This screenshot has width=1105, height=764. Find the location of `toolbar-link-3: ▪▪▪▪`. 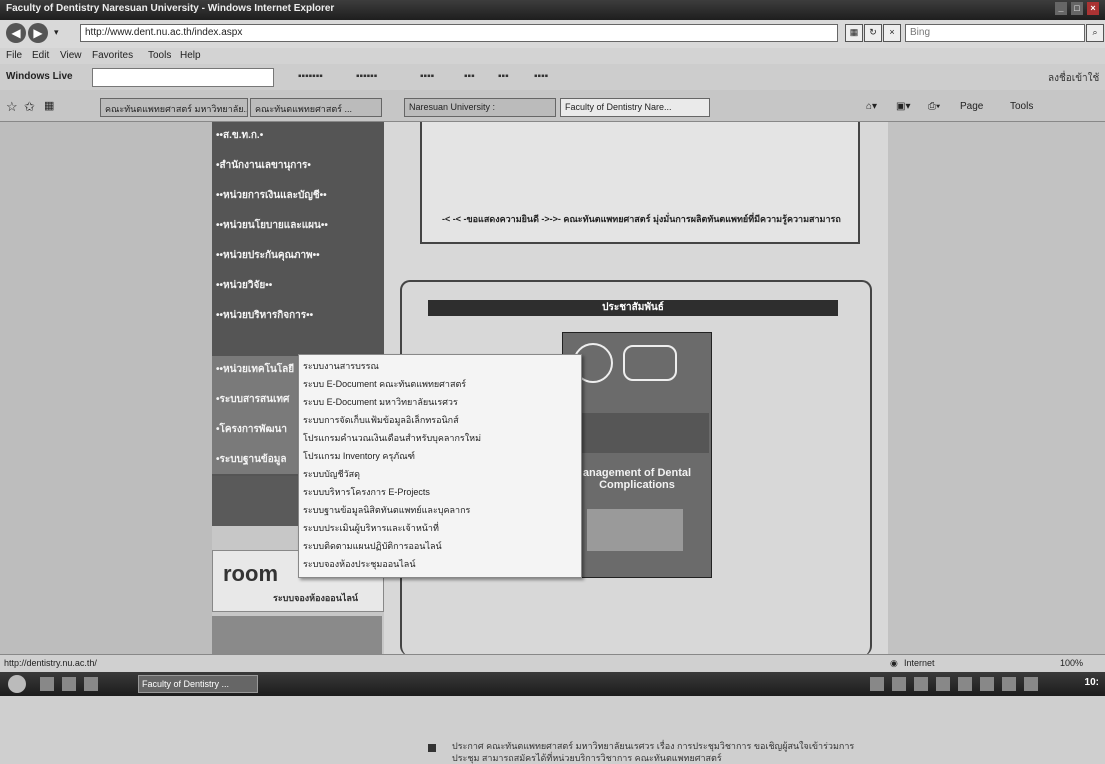

toolbar-link-3: ▪▪▪▪ is located at coordinates (427, 76).